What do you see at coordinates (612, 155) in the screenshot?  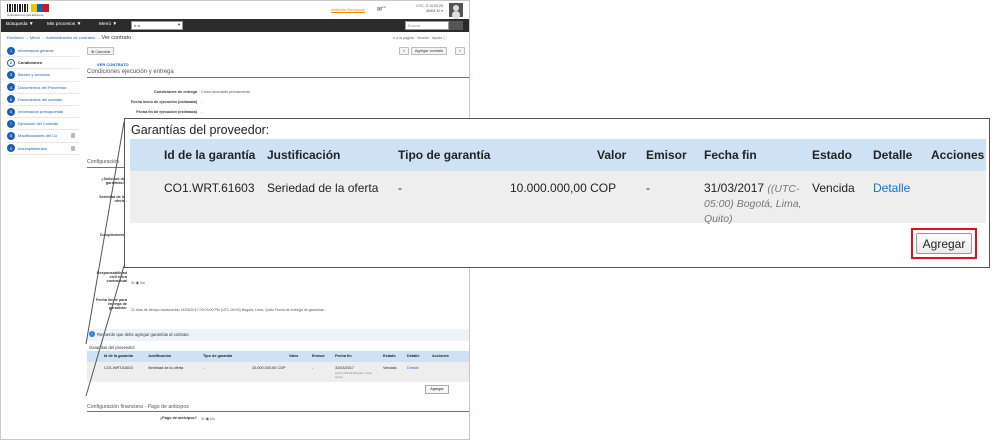 I see `col-value: Valor` at bounding box center [612, 155].